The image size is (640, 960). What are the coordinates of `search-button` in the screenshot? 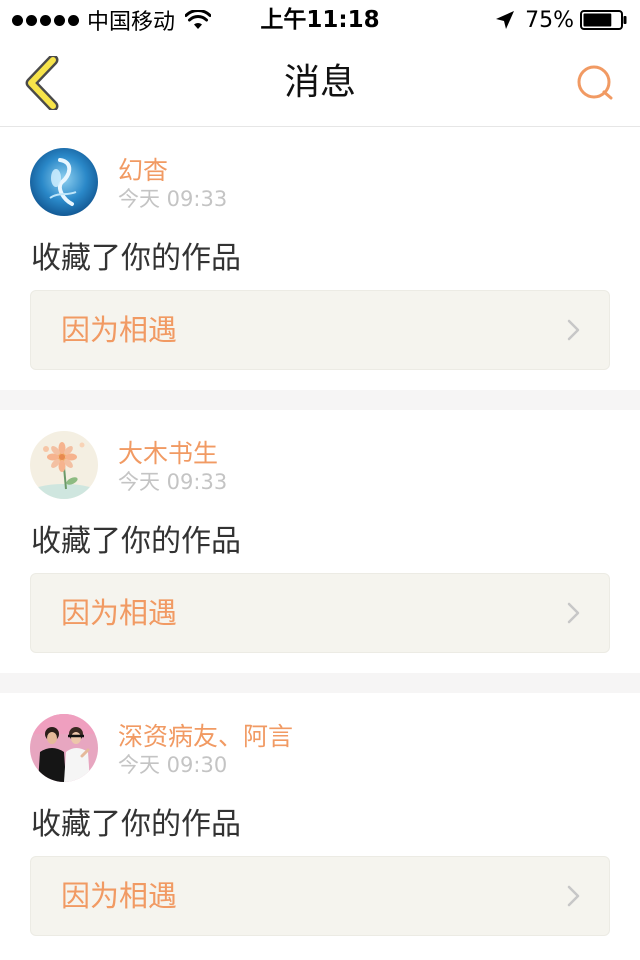 It's located at (595, 83).